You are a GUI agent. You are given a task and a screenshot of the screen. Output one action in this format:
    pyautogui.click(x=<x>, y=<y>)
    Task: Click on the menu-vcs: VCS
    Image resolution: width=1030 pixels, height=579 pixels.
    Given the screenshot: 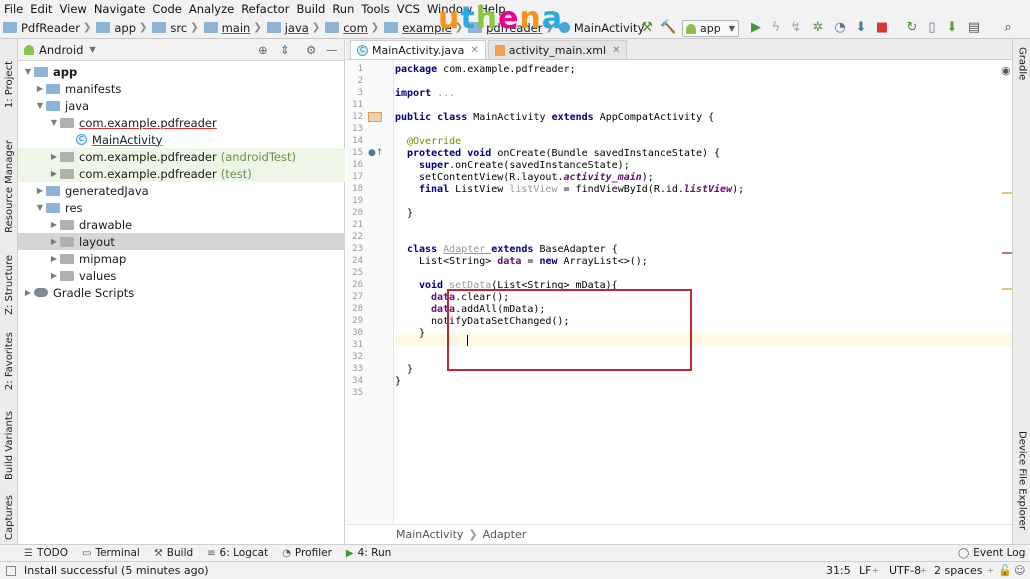 What is the action you would take?
    pyautogui.click(x=408, y=9)
    